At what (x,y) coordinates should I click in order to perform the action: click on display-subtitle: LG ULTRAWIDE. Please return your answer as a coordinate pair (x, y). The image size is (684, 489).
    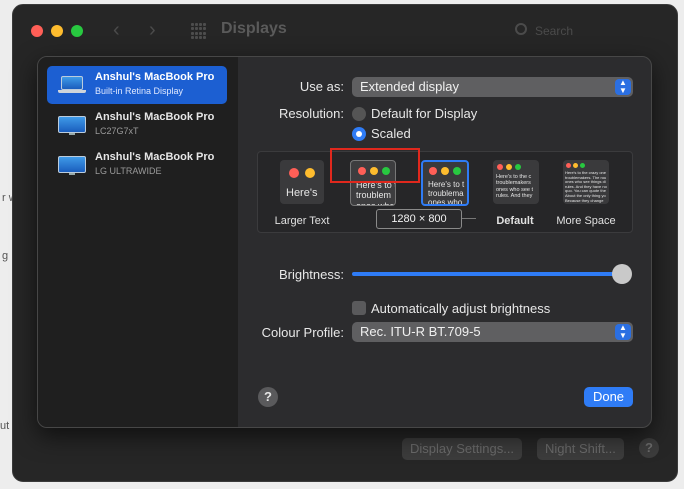
    Looking at the image, I should click on (128, 171).